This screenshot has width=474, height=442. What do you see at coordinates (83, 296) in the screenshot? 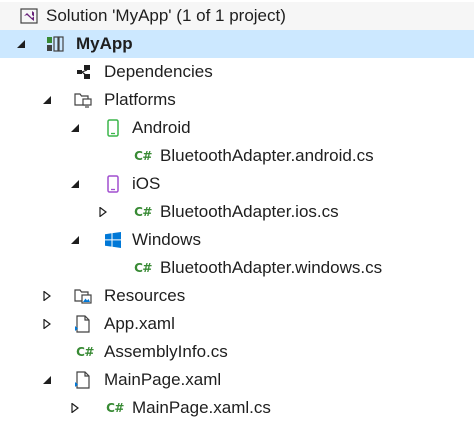
I see `resources-folder-icon` at bounding box center [83, 296].